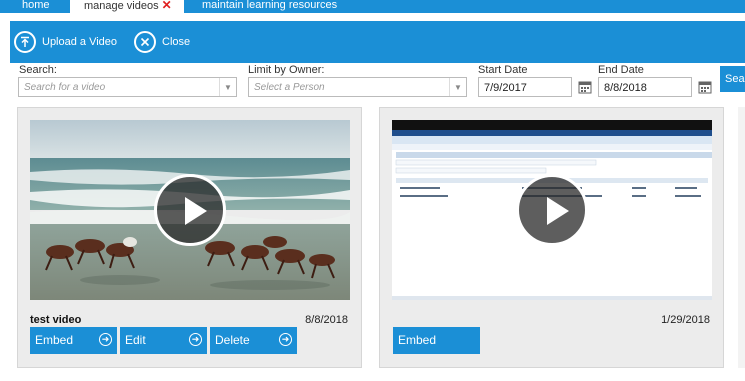  I want to click on search-button: Search, so click(732, 79).